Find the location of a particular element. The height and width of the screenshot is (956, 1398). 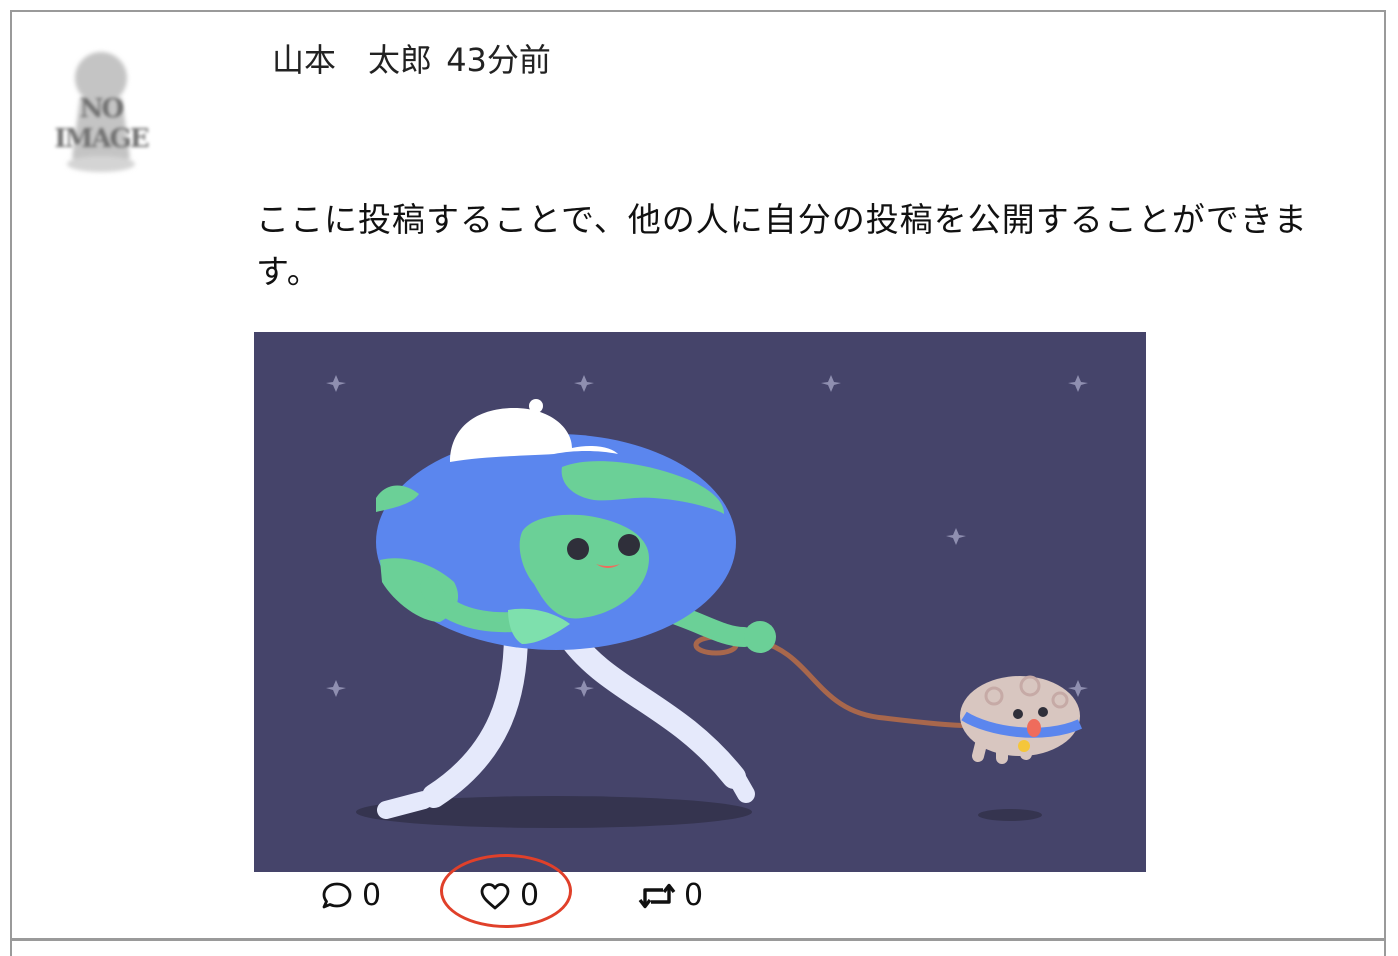

author-name: 山本 太郎 is located at coordinates (352, 60).